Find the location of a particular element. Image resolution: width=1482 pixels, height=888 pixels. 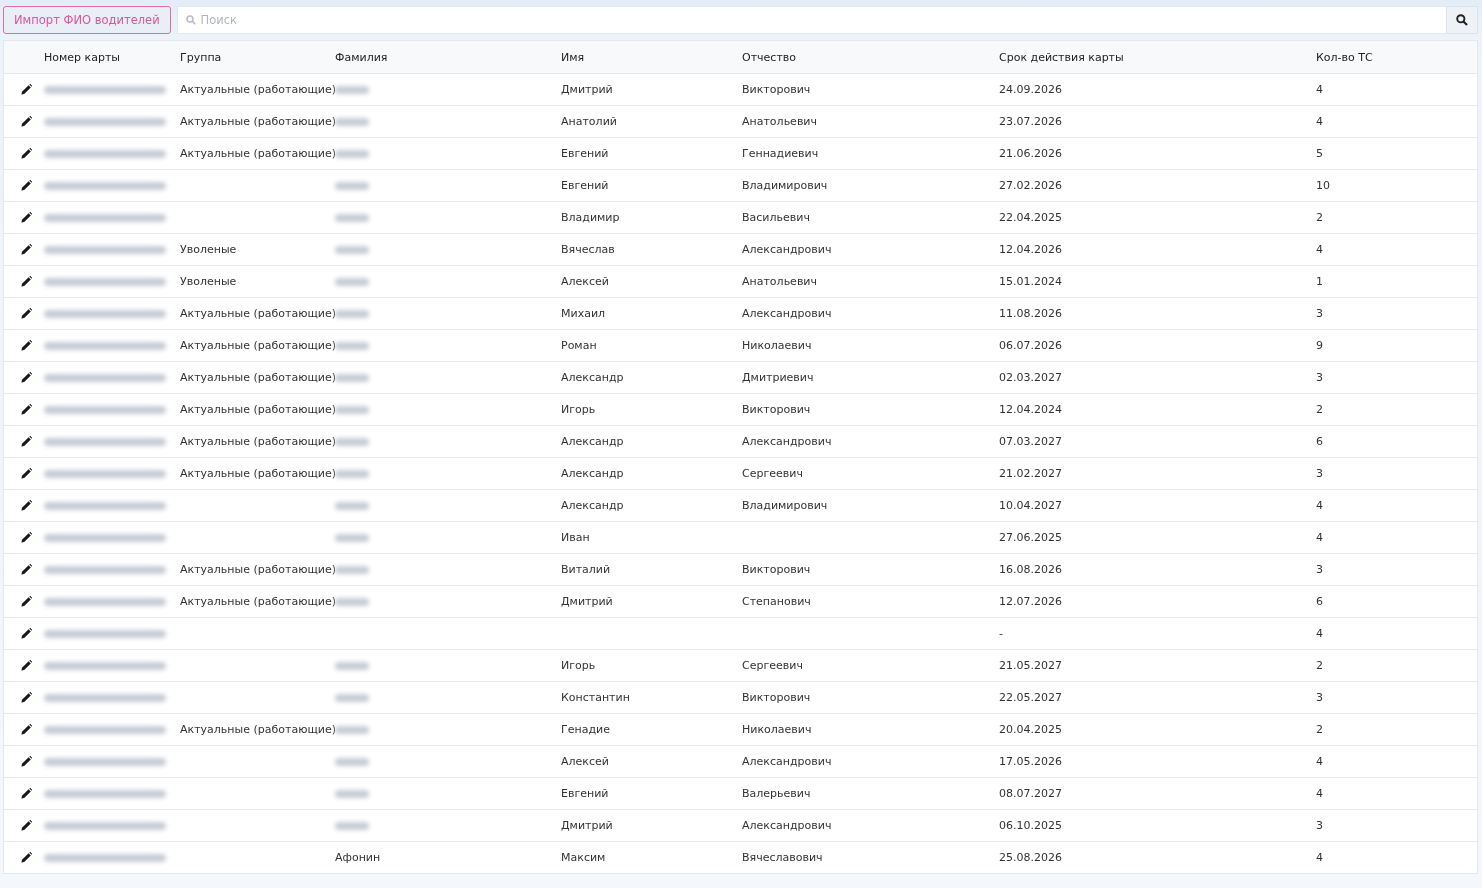

table-cell: Игорь is located at coordinates (578, 409).